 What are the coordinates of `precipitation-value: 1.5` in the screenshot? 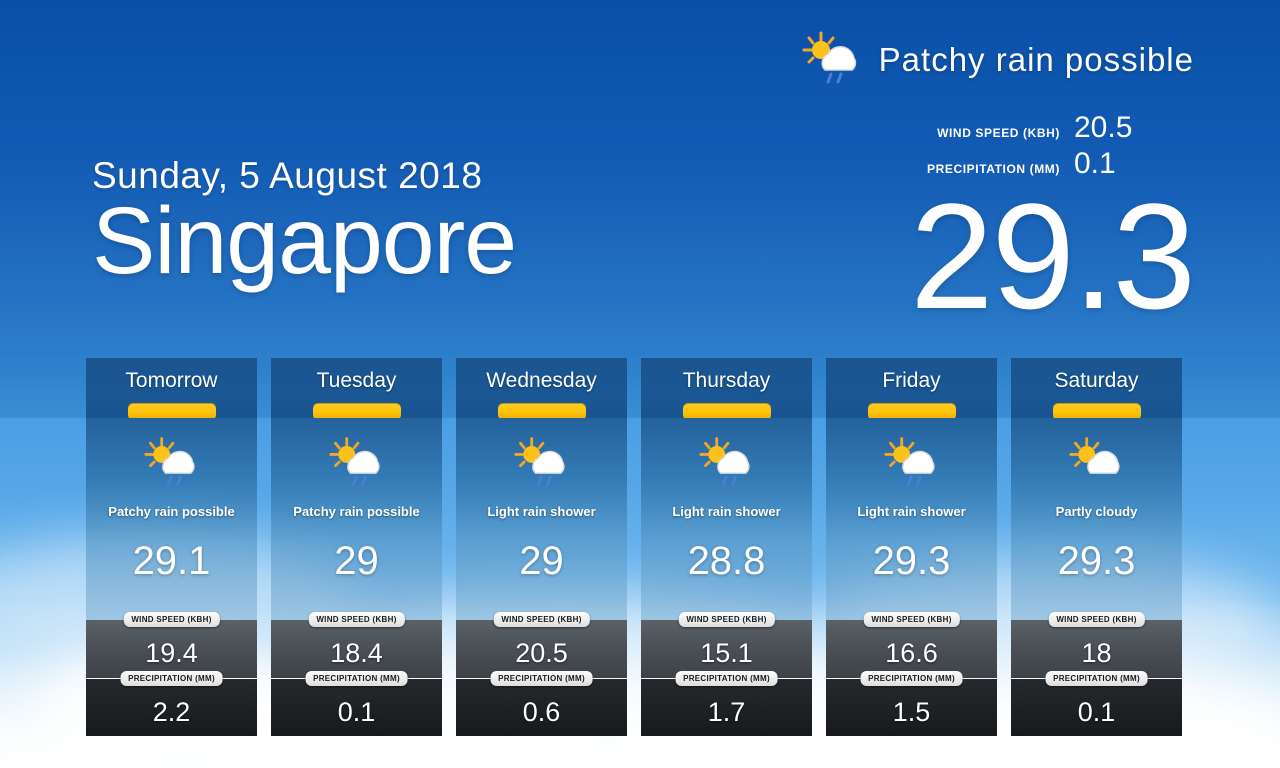 It's located at (911, 712).